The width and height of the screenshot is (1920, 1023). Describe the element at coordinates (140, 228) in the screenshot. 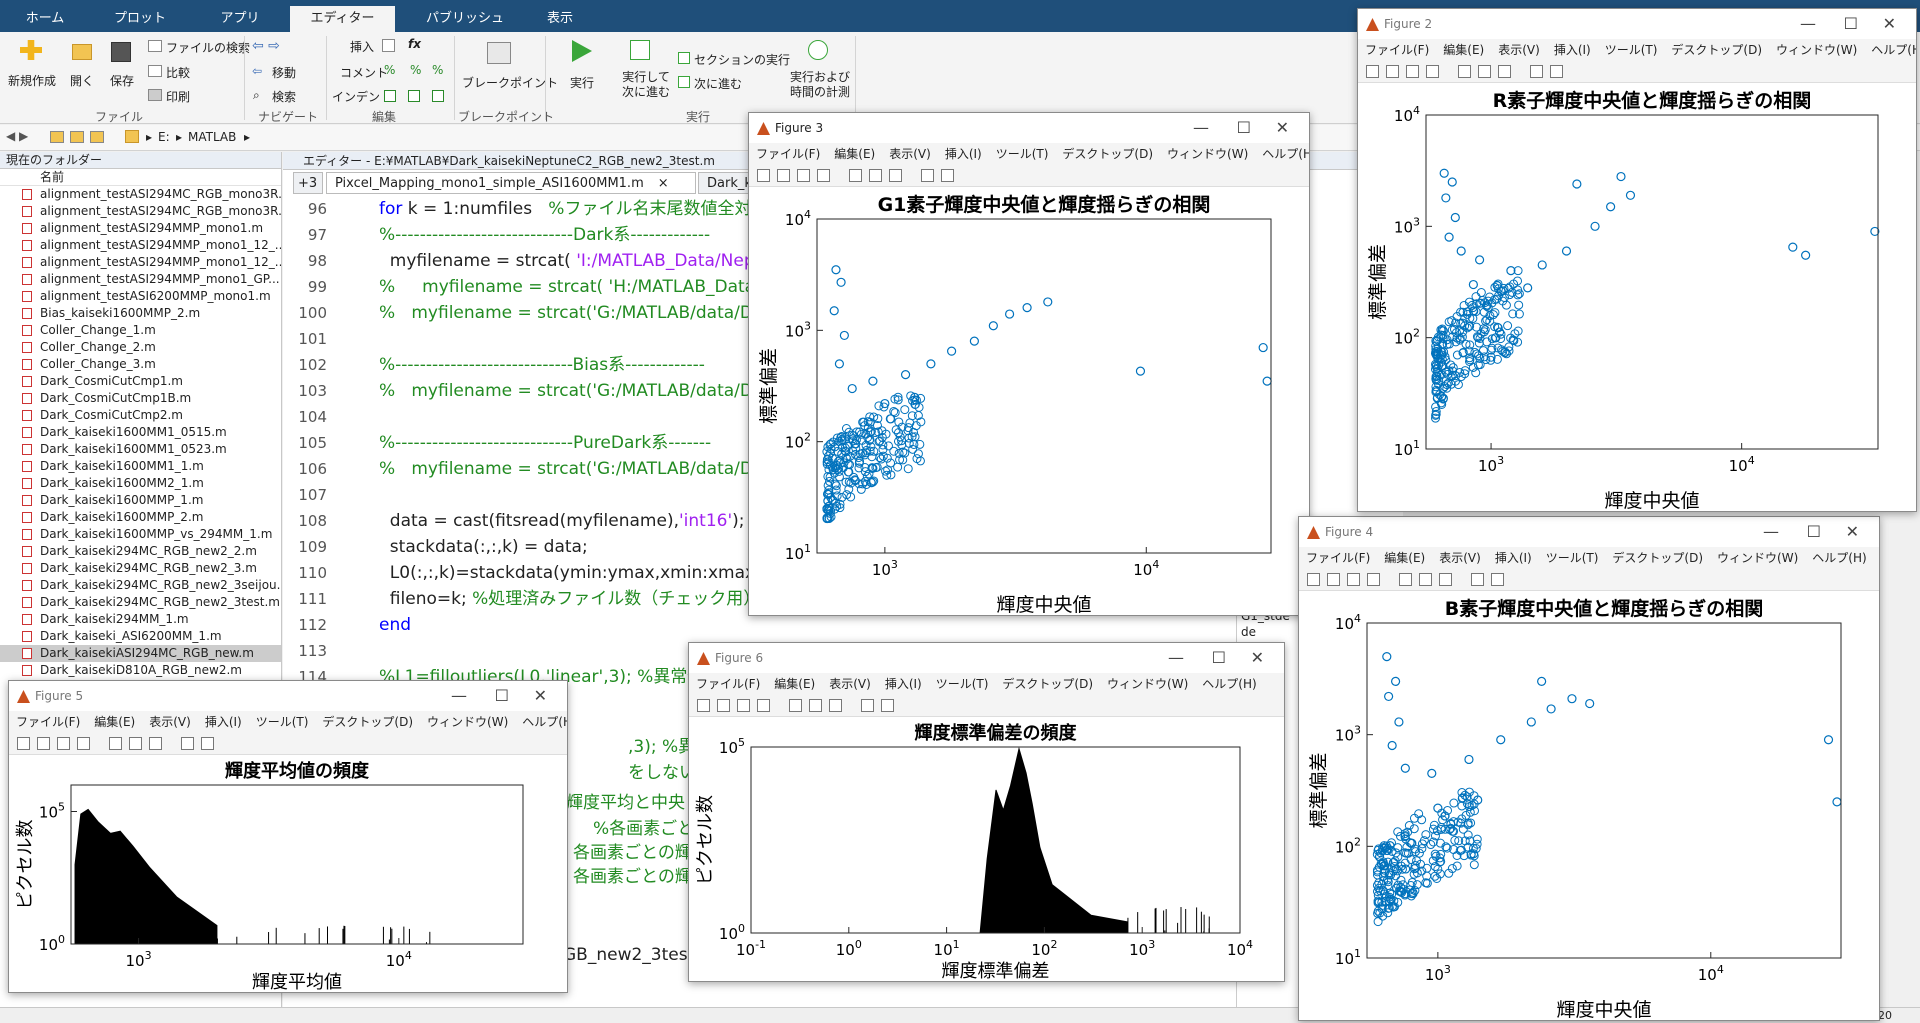

I see `folder-file-item: alignment_testASI294MMP_mono1.m` at that location.